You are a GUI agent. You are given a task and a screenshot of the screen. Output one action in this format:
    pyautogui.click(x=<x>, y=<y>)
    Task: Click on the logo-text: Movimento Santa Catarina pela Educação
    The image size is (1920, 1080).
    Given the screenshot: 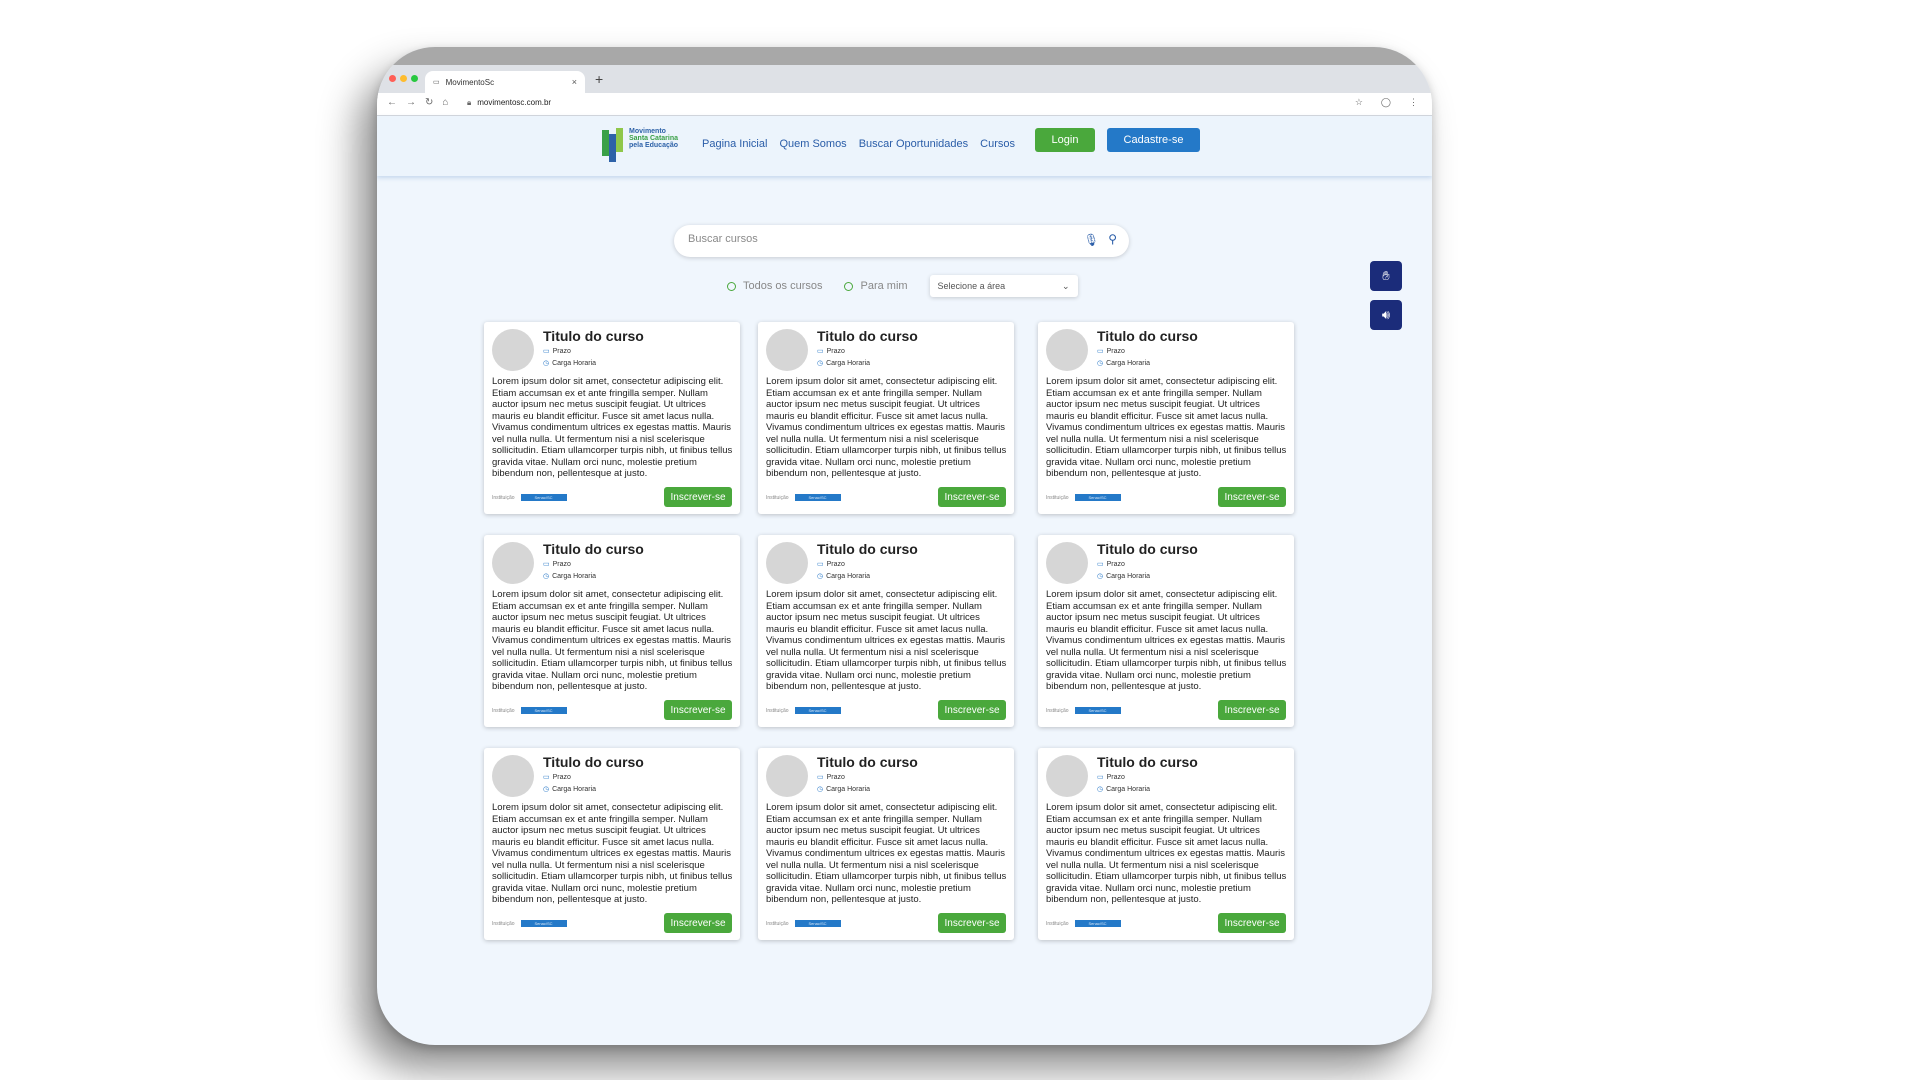 What is the action you would take?
    pyautogui.click(x=653, y=138)
    